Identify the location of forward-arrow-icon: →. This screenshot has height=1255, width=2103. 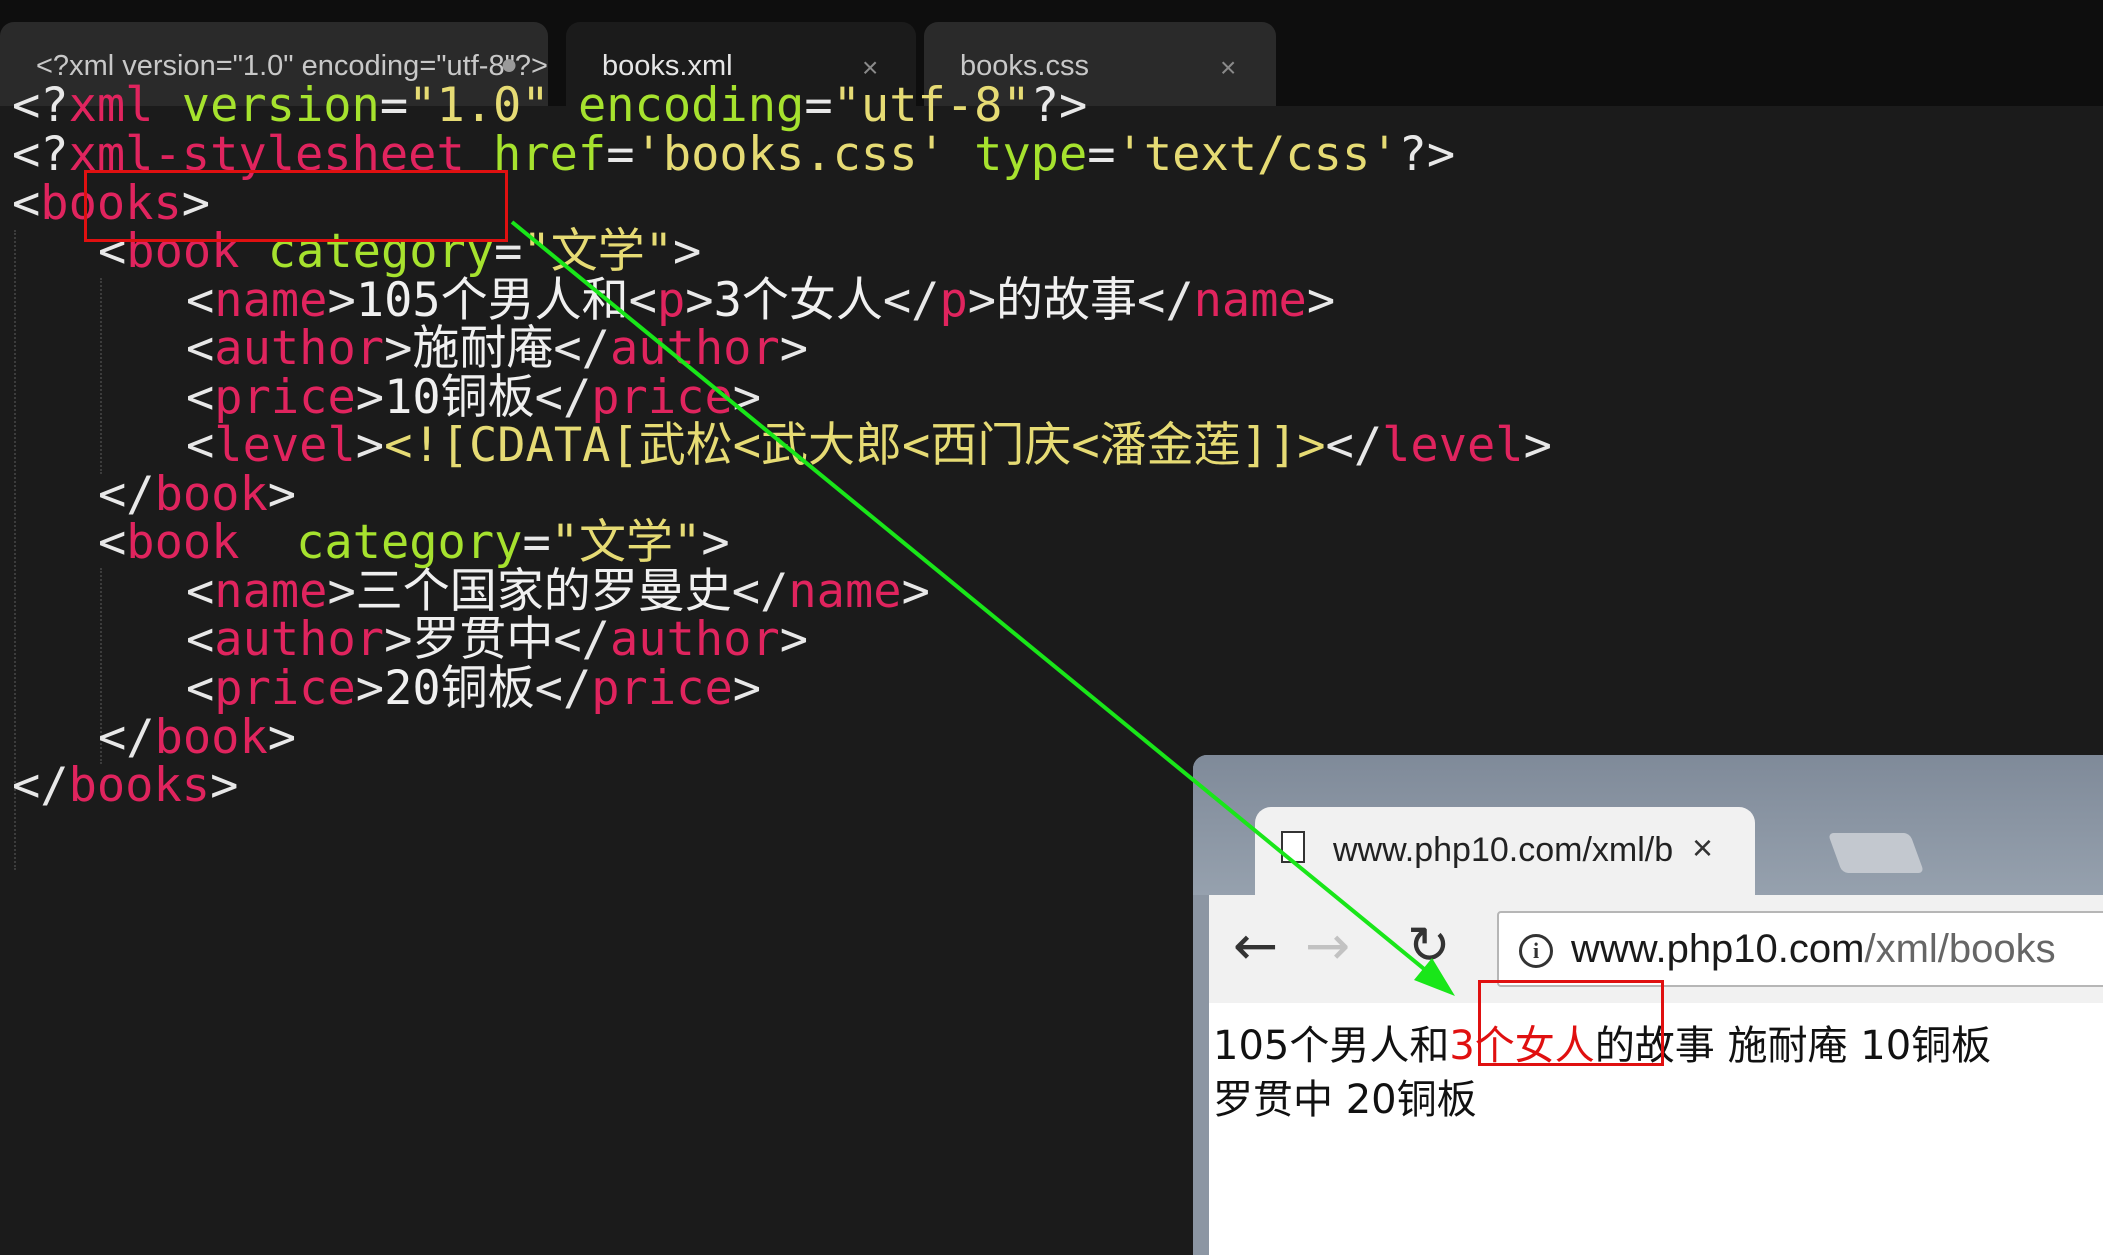
(1327, 946).